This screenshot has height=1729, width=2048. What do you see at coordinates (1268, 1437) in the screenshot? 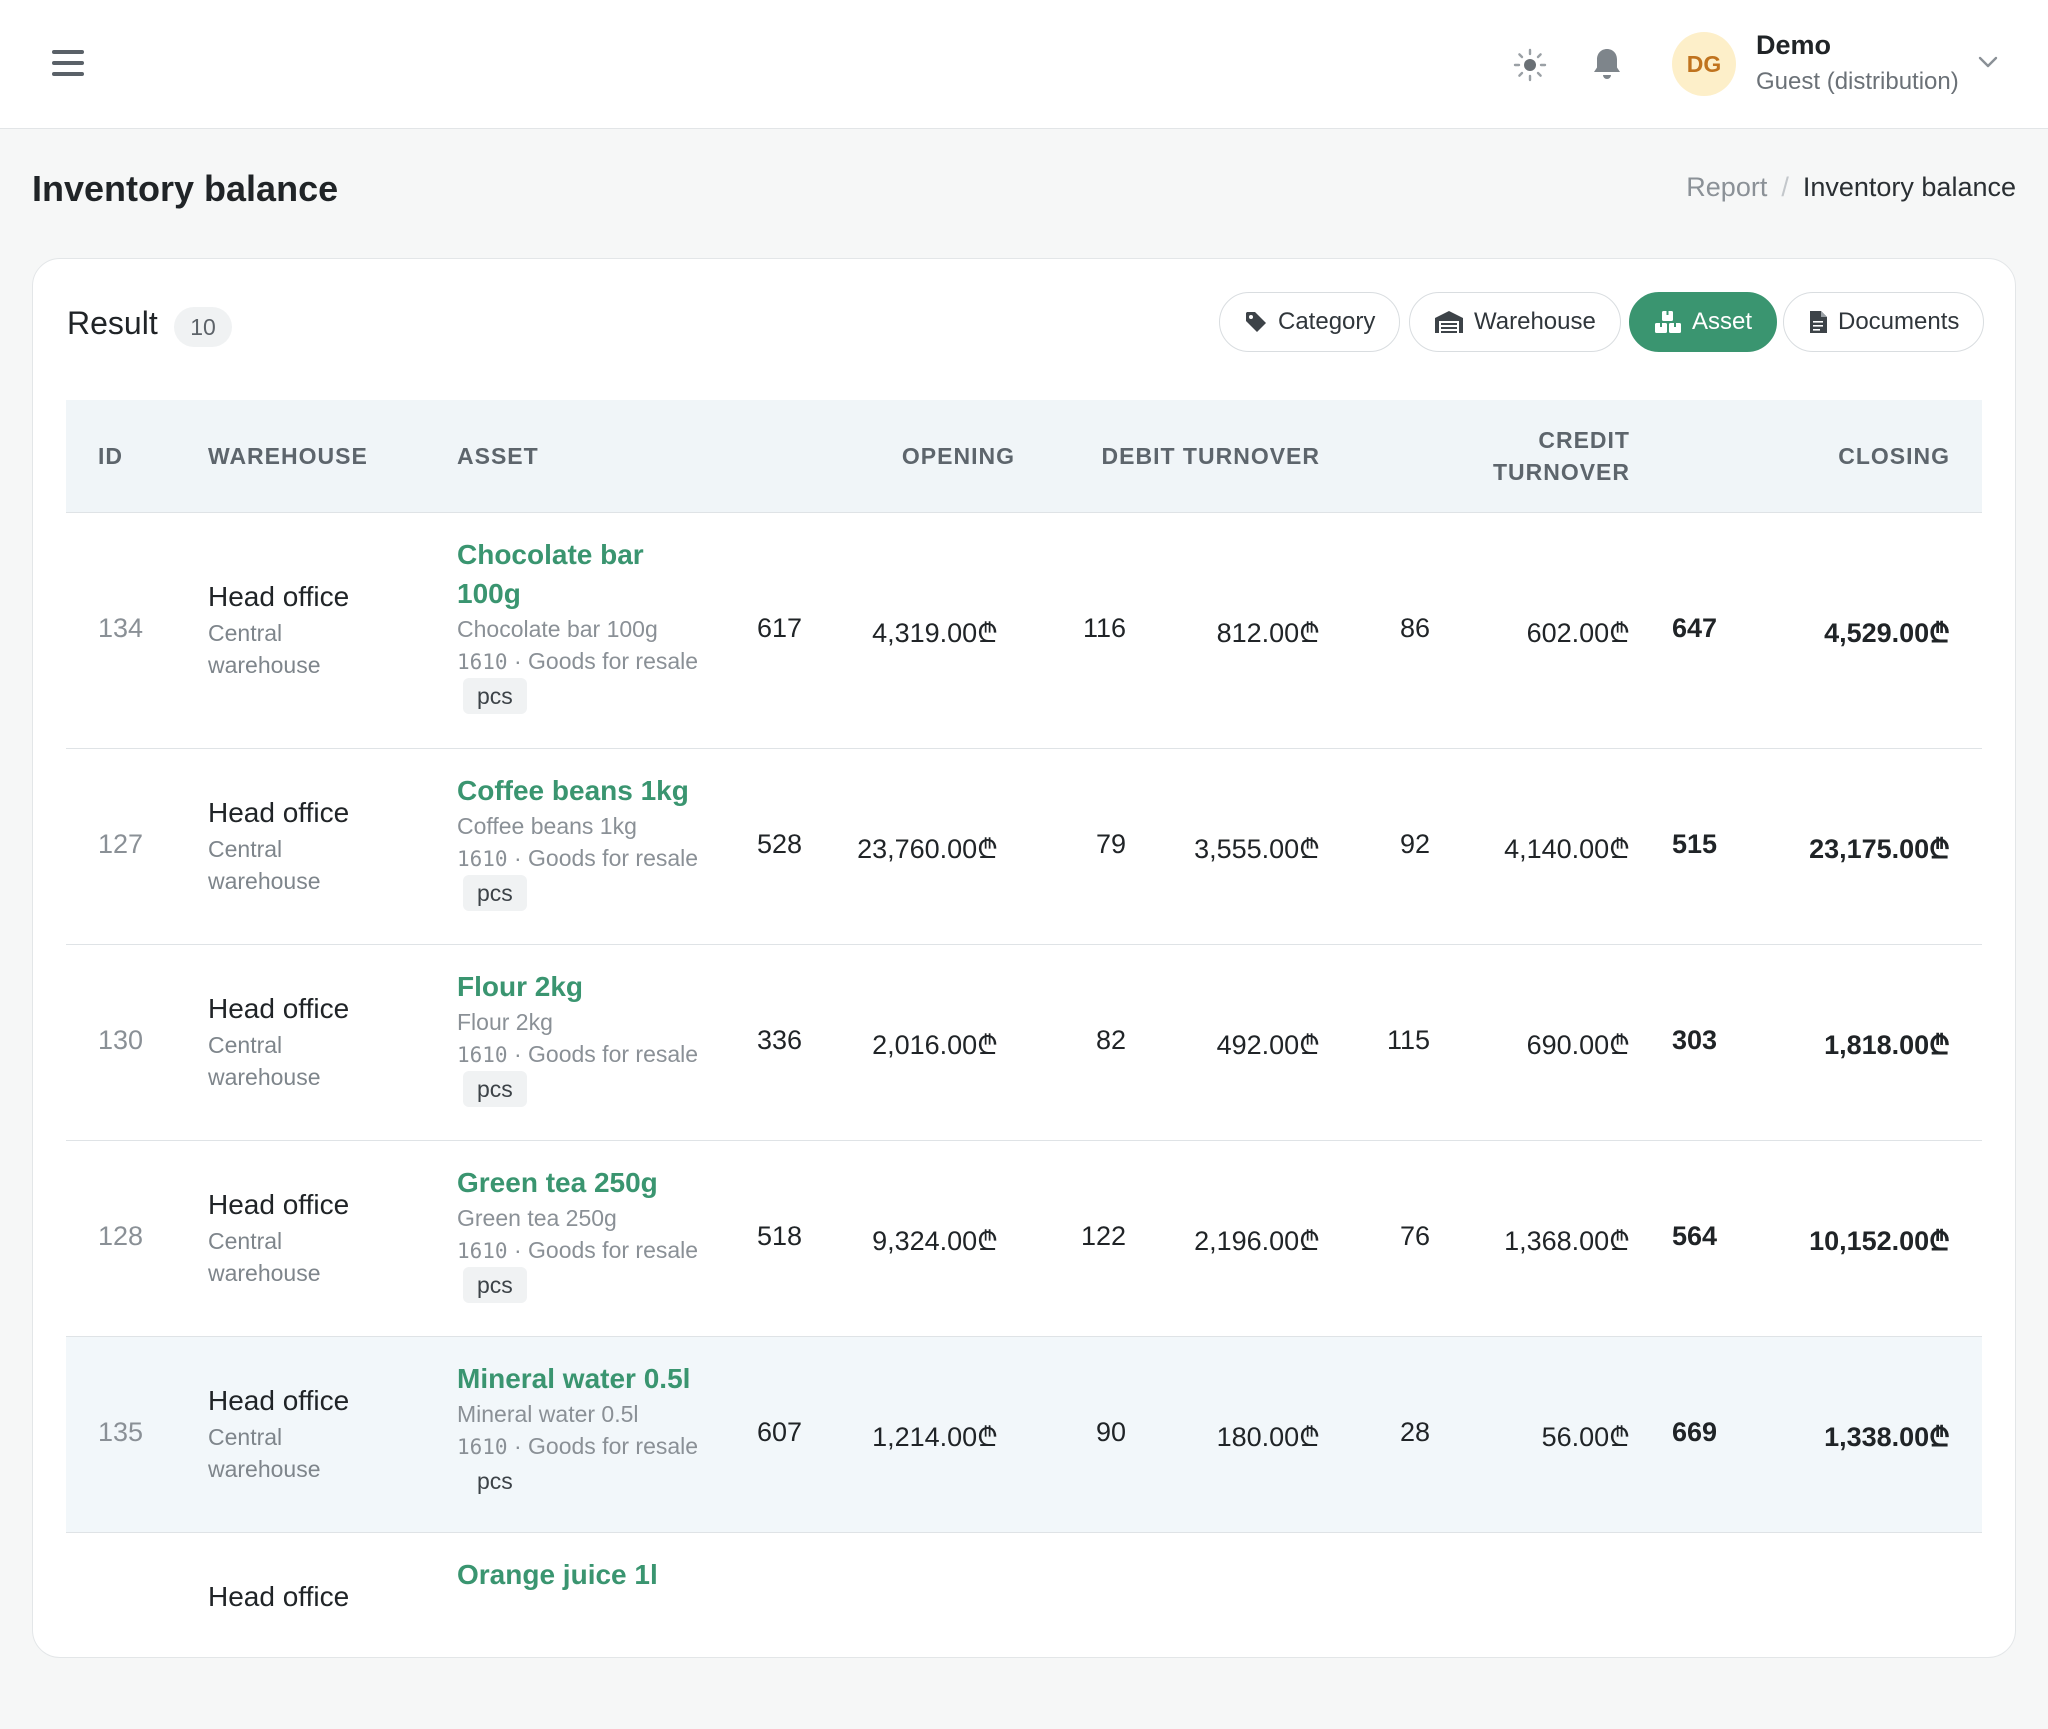
I see `debit-value: 180.00₾` at bounding box center [1268, 1437].